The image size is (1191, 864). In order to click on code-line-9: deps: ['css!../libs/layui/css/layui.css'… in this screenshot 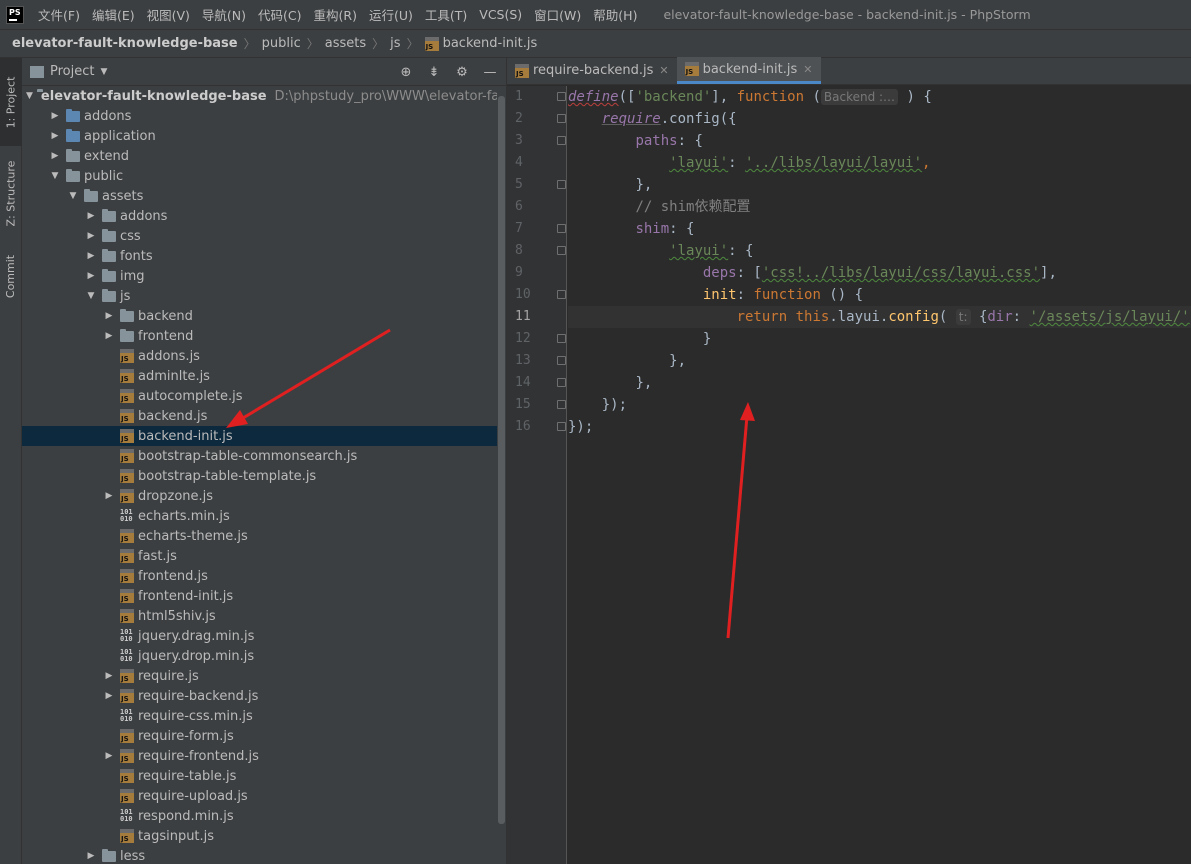, I will do `click(879, 273)`.